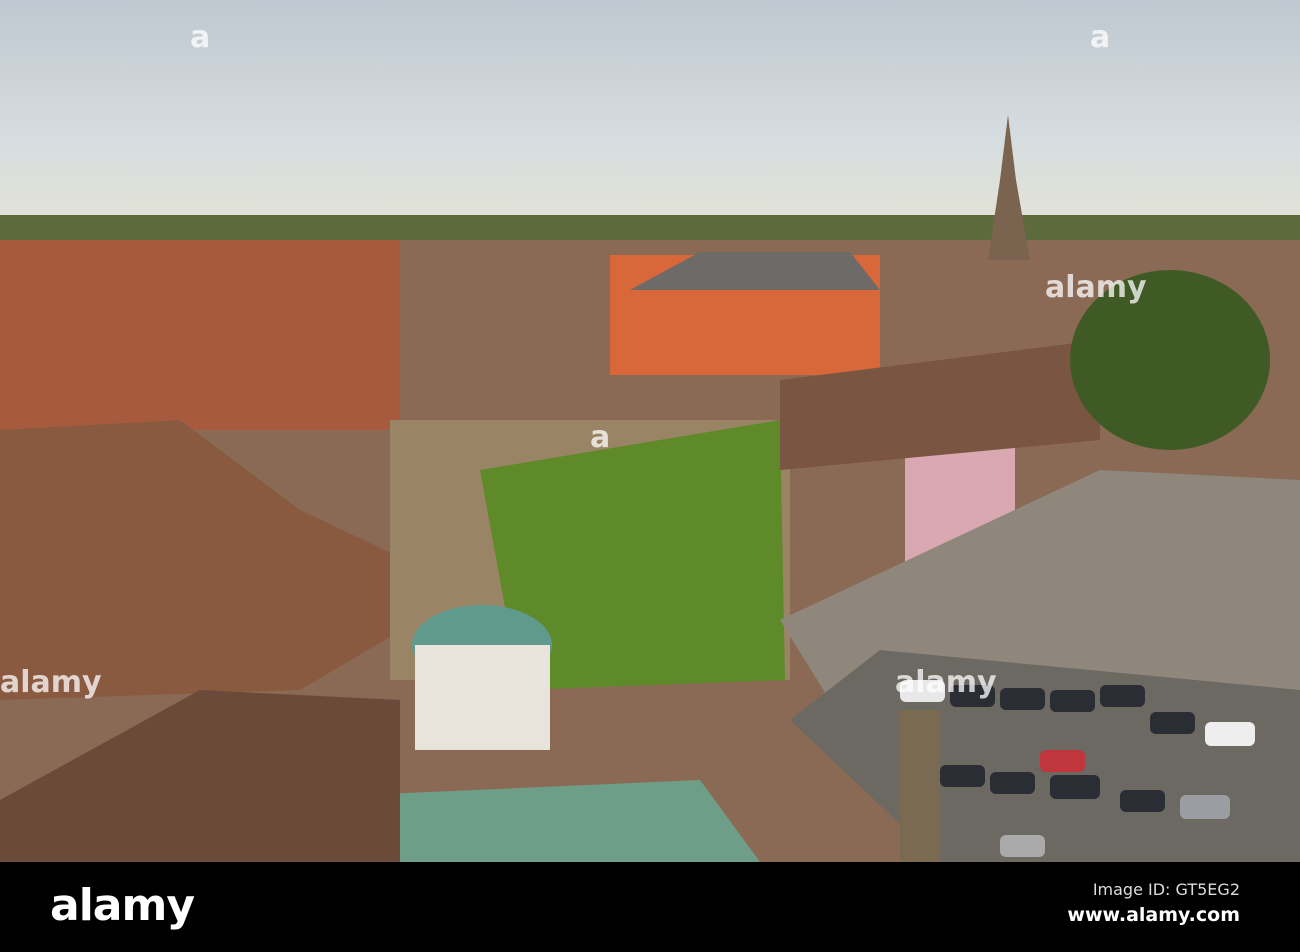  I want to click on stone-finial, so click(920, 786).